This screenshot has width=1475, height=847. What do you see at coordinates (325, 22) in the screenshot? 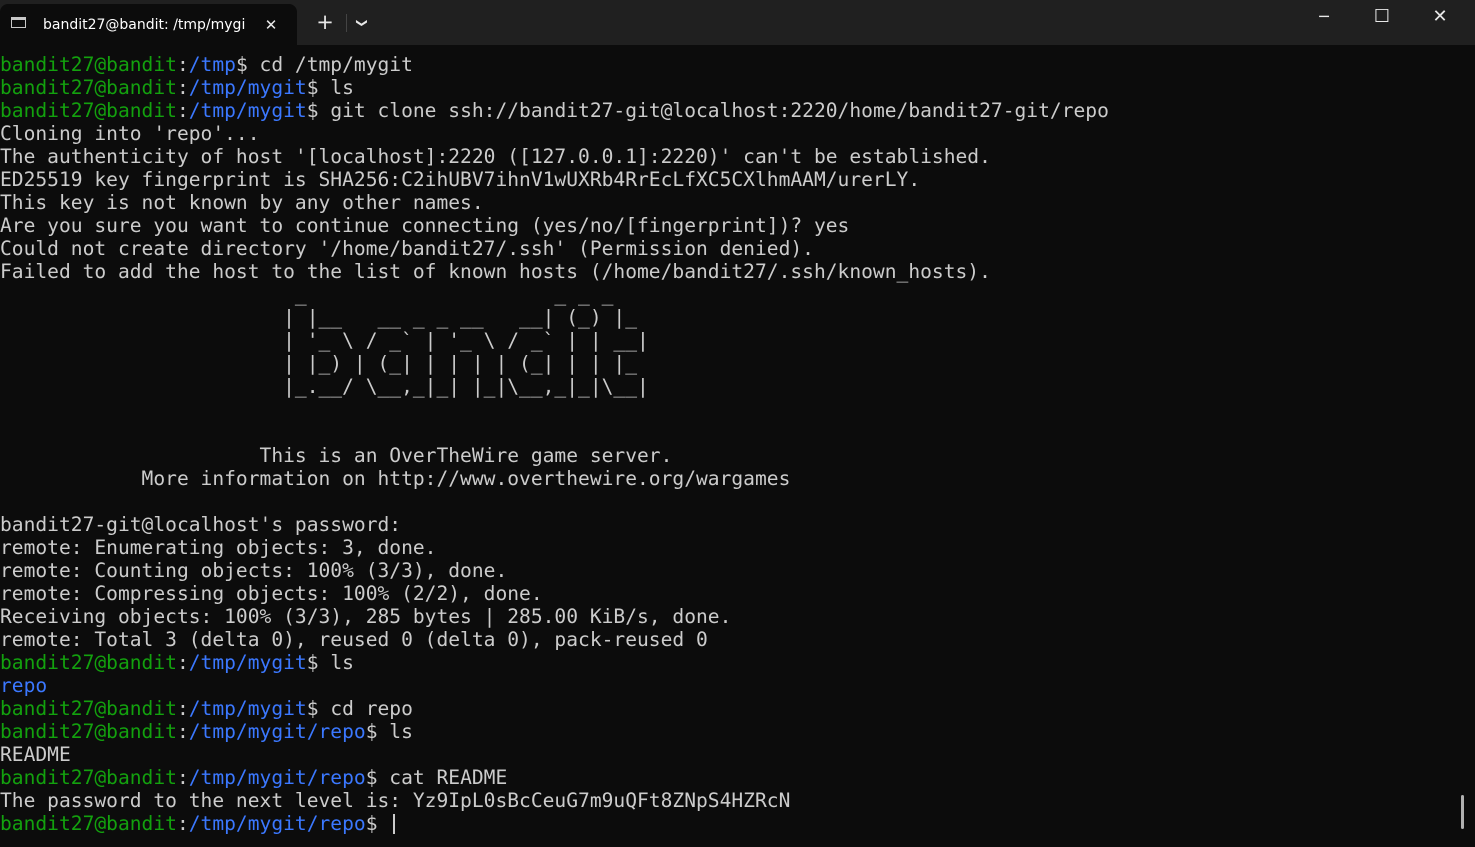
I see `new-tab-button: +` at bounding box center [325, 22].